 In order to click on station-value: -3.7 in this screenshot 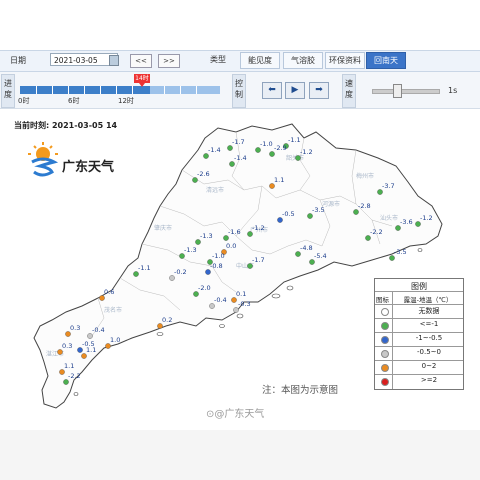, I will do `click(388, 186)`.